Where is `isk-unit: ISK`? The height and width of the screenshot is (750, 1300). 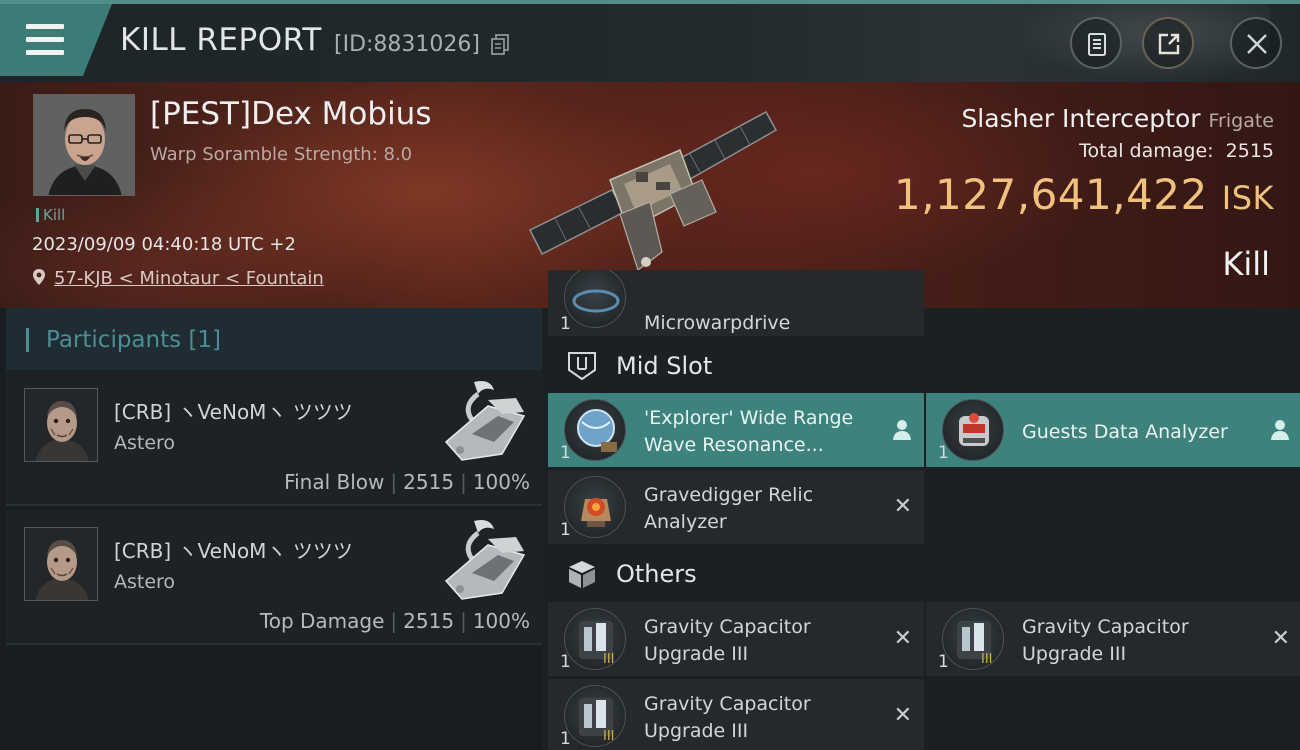
isk-unit: ISK is located at coordinates (1247, 198).